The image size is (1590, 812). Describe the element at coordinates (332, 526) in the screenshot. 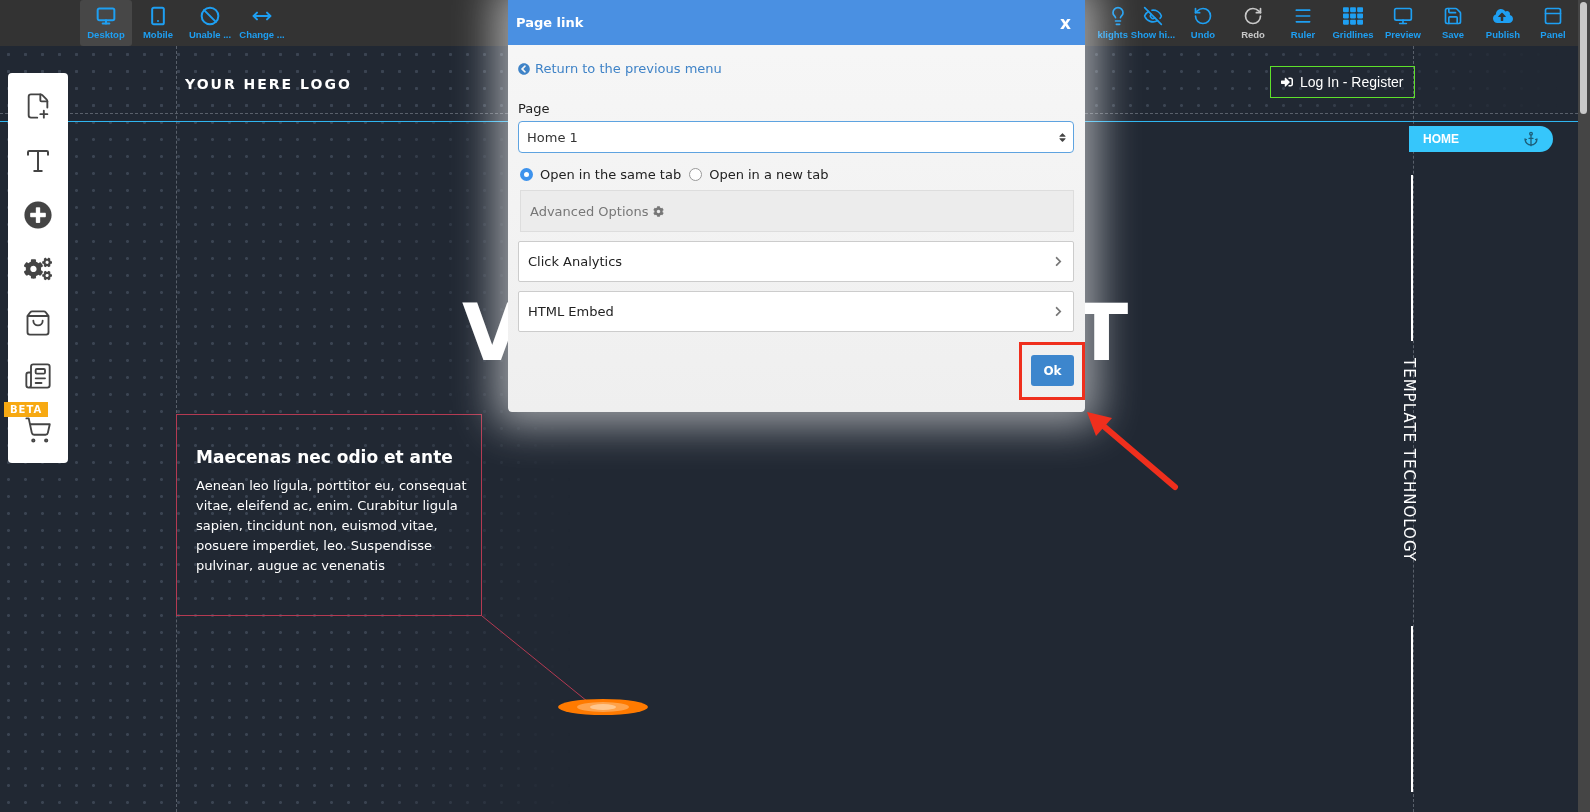

I see `text-paragraph: Aenean leo ligula, porttitor eu, consequat vitae, eleifend ac, enim. Curabitur ligula sapien, tincidunt non, euismod vitae, posuere imperdiet, leo. Suspendisse pulvinar, augue ac venenatis` at that location.